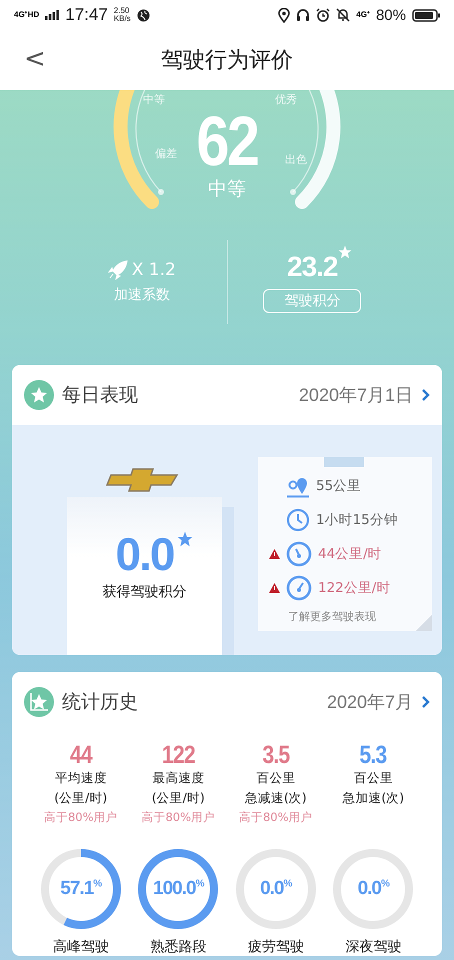 The width and height of the screenshot is (454, 960). What do you see at coordinates (373, 798) in the screenshot?
I see `metric-label: 急加速(次)` at bounding box center [373, 798].